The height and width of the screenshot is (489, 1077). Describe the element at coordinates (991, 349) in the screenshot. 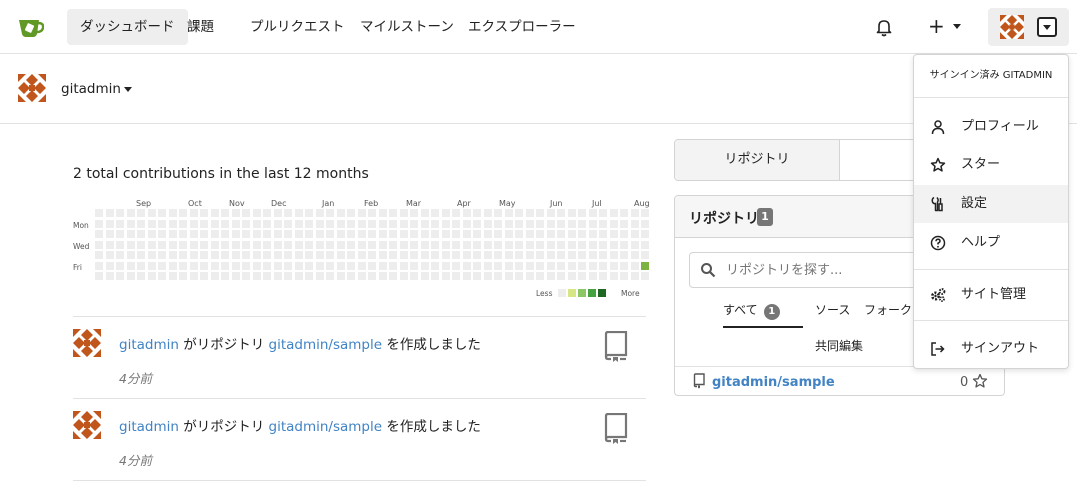

I see `menu-item-sign-out: サインアウト` at that location.